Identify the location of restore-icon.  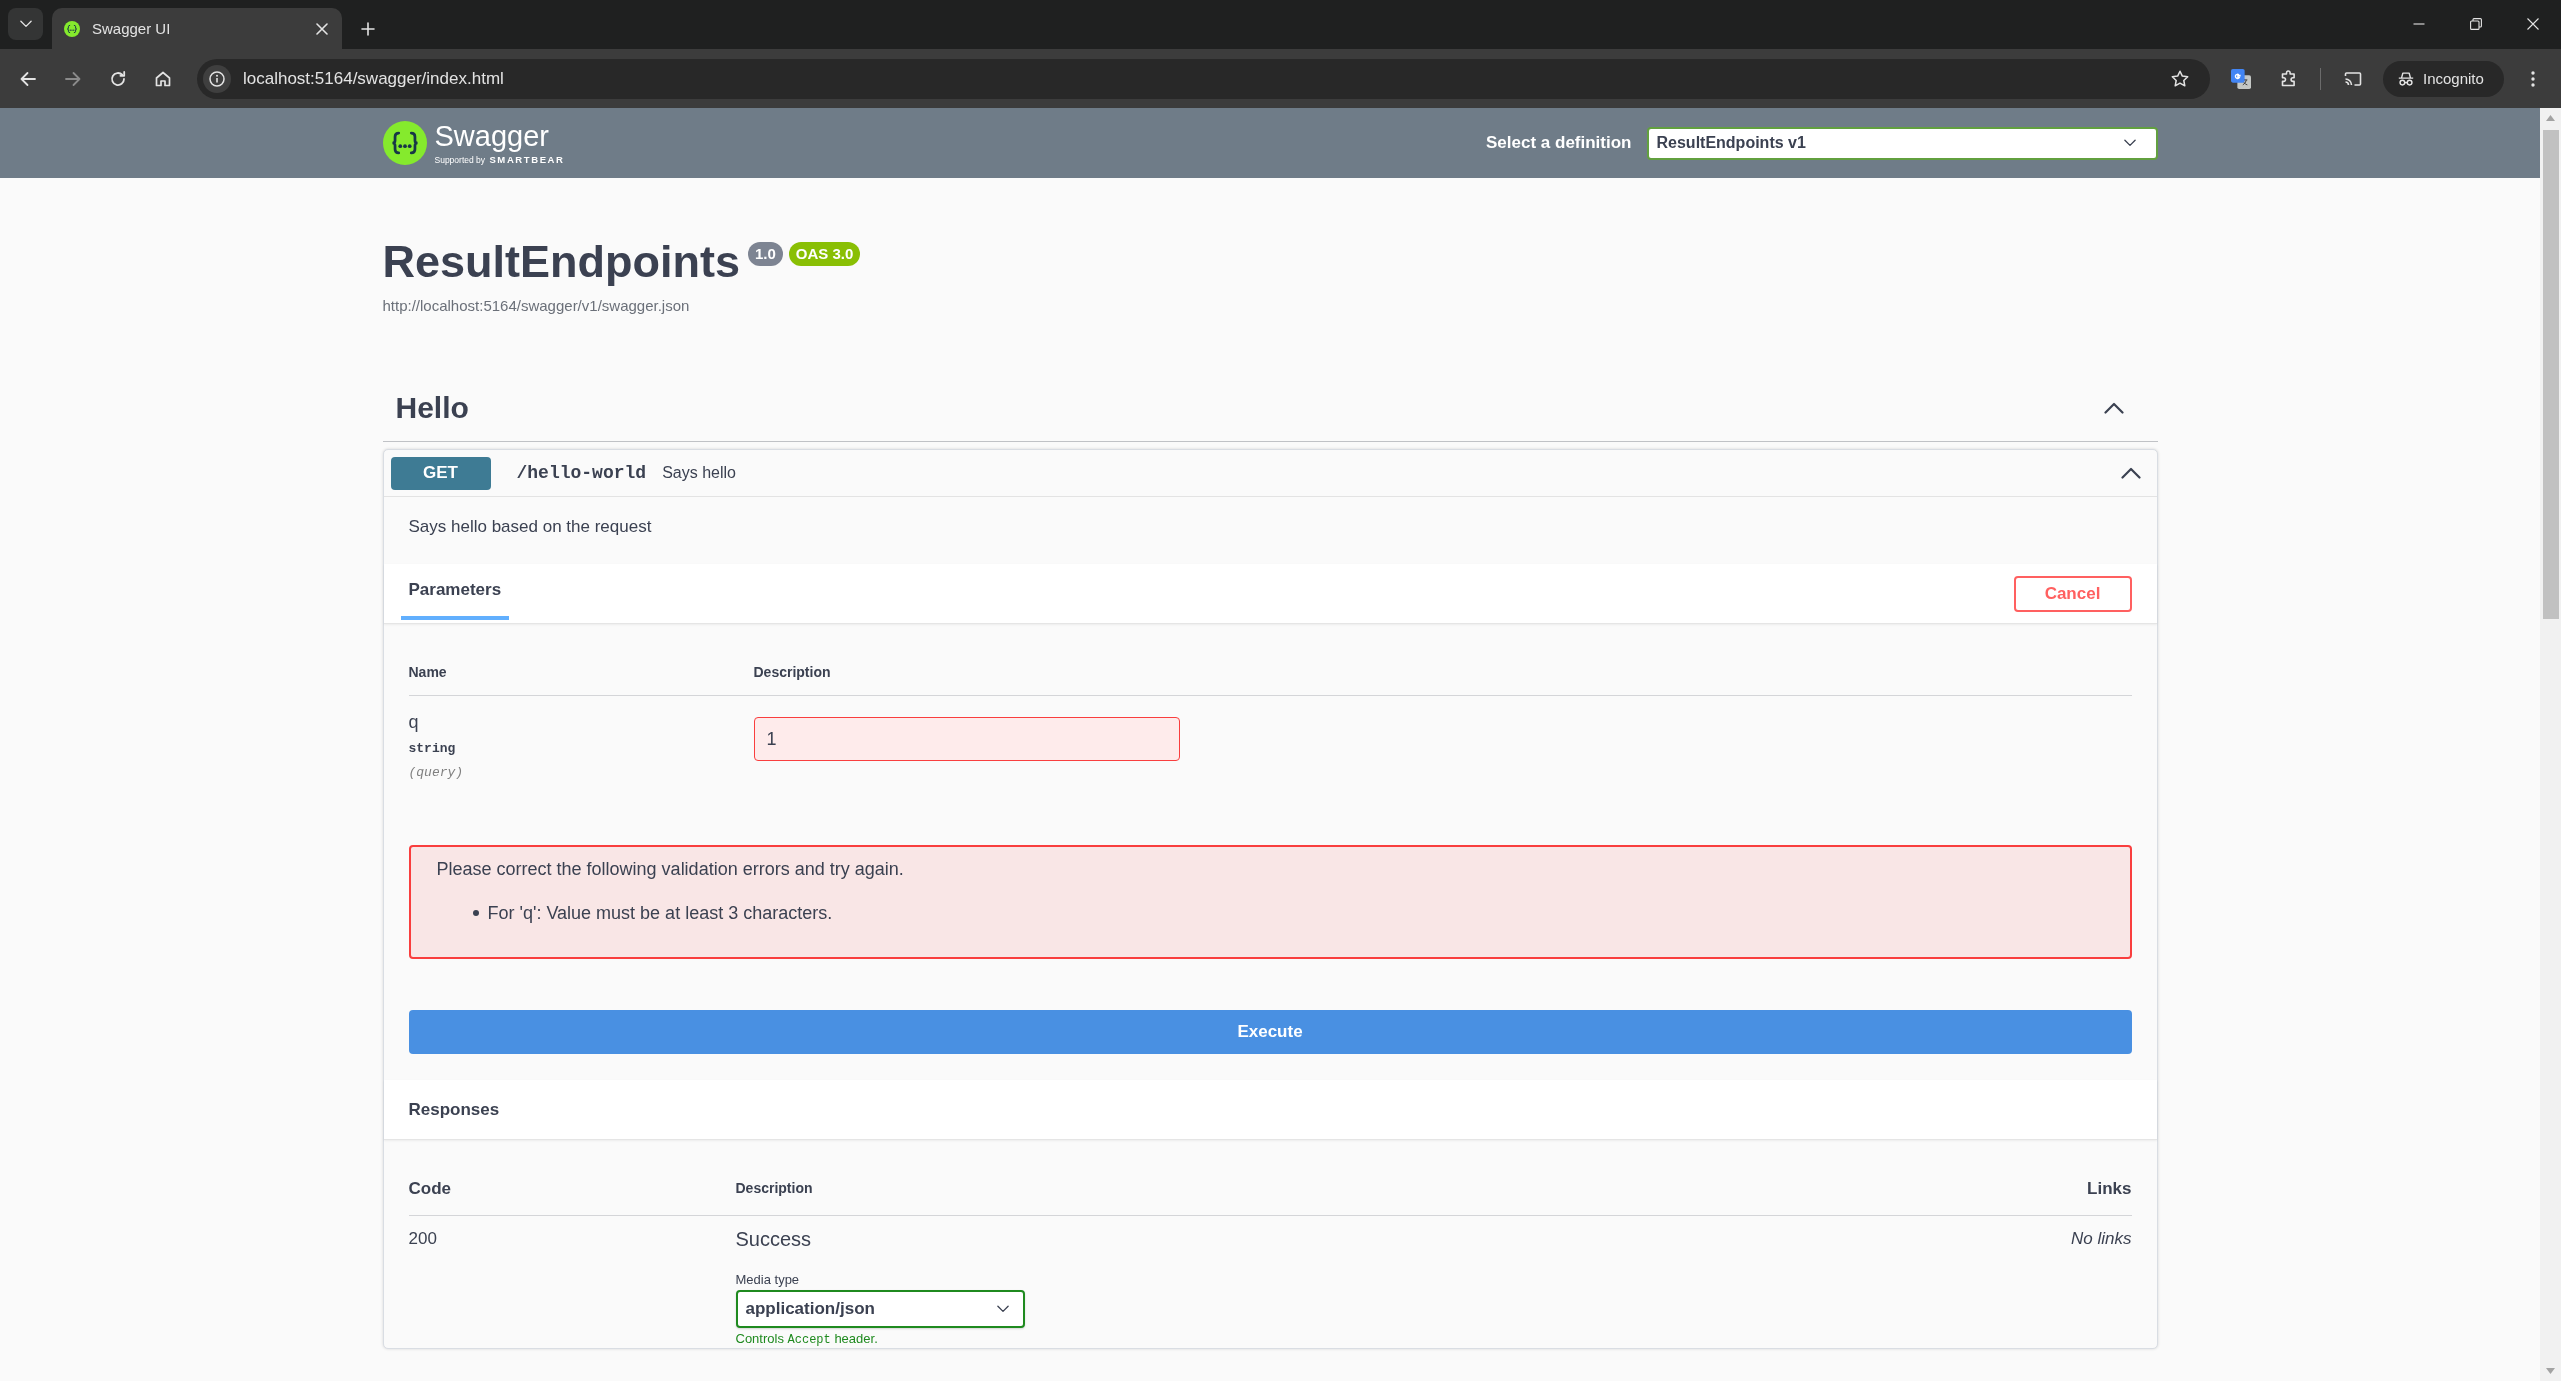
(2475, 24).